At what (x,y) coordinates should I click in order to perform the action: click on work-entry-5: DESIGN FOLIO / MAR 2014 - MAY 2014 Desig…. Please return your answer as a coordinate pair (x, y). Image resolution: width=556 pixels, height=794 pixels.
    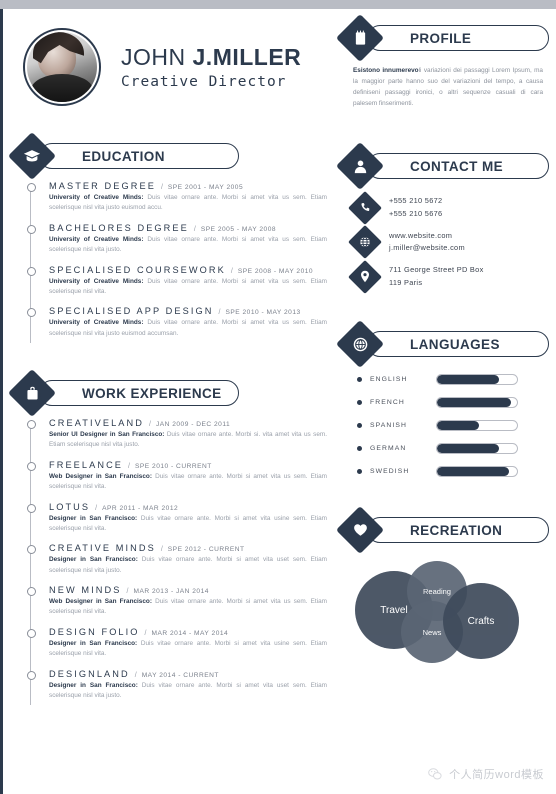
    Looking at the image, I should click on (180, 650).